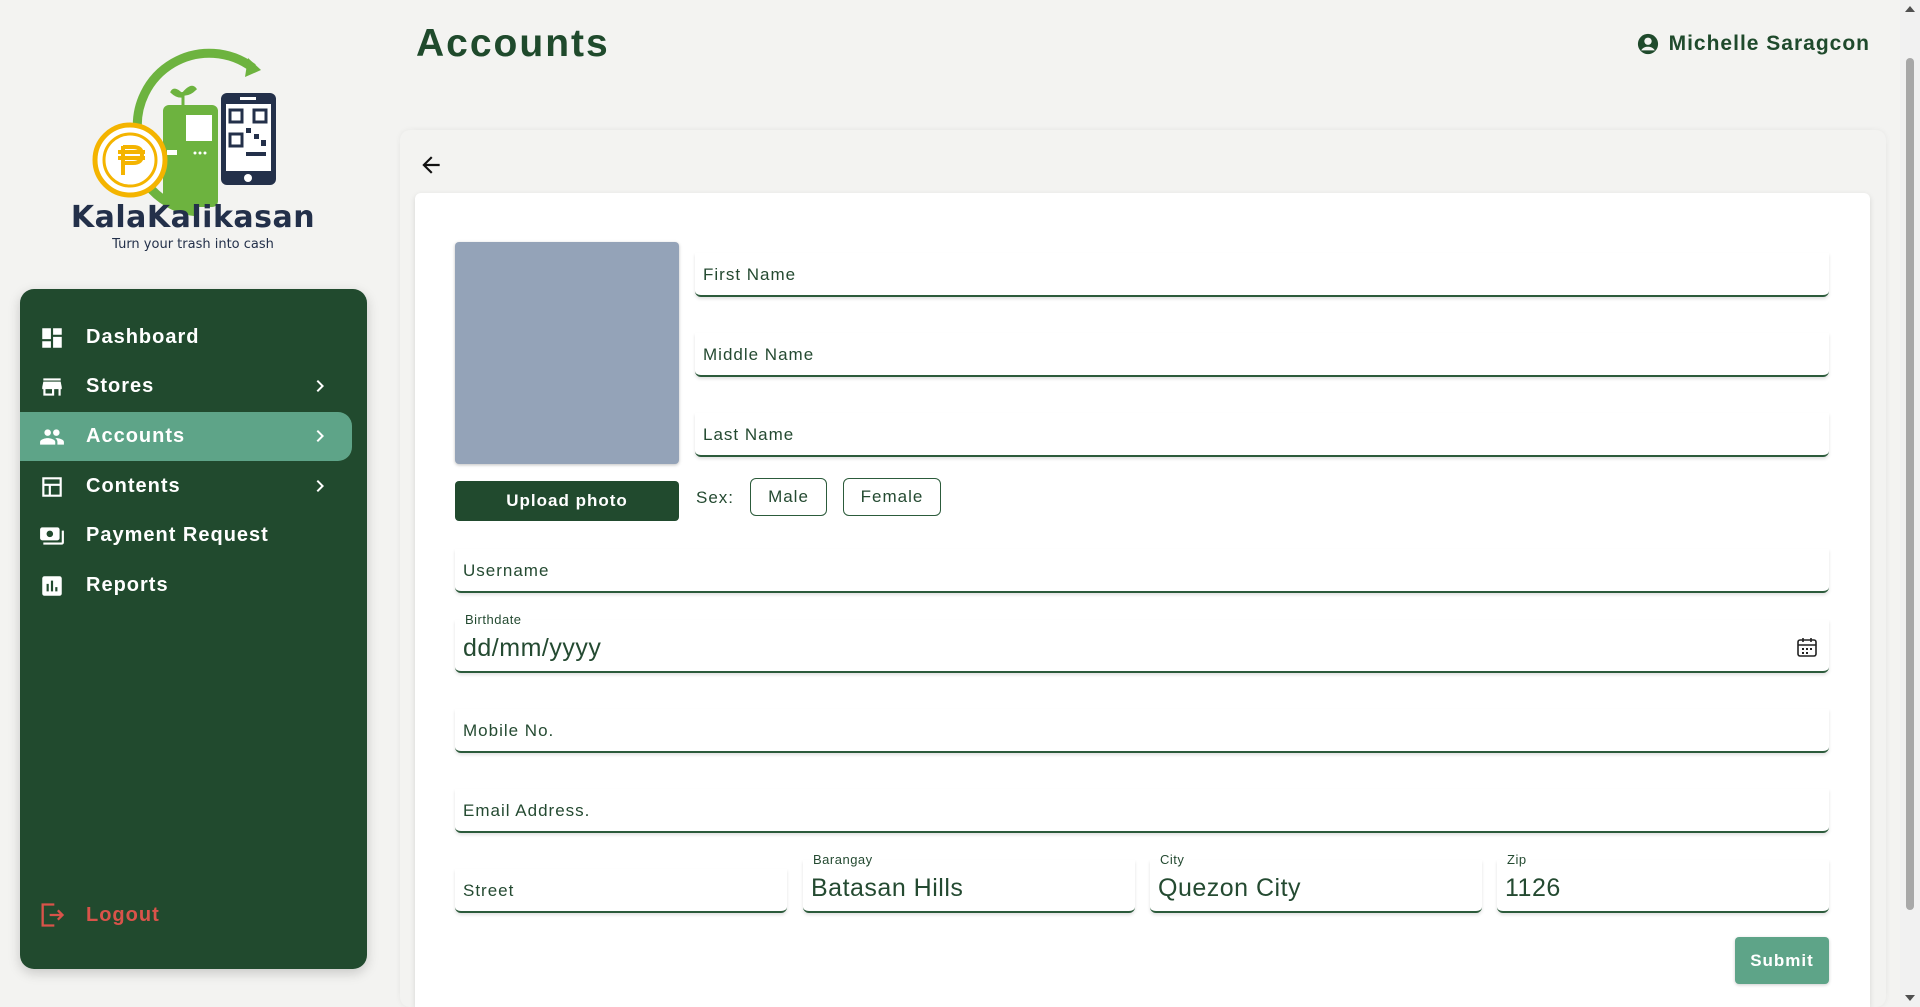  I want to click on sidebar-item-reports: Reports, so click(186, 585).